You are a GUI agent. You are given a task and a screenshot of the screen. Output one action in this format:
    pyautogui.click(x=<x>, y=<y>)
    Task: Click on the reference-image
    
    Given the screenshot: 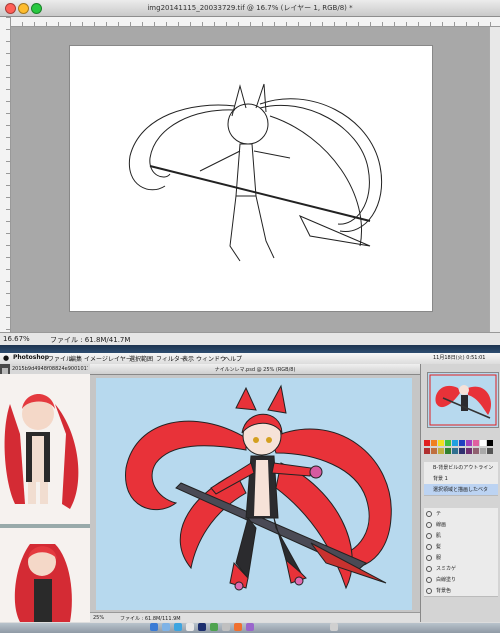 What is the action you would take?
    pyautogui.click(x=45, y=498)
    